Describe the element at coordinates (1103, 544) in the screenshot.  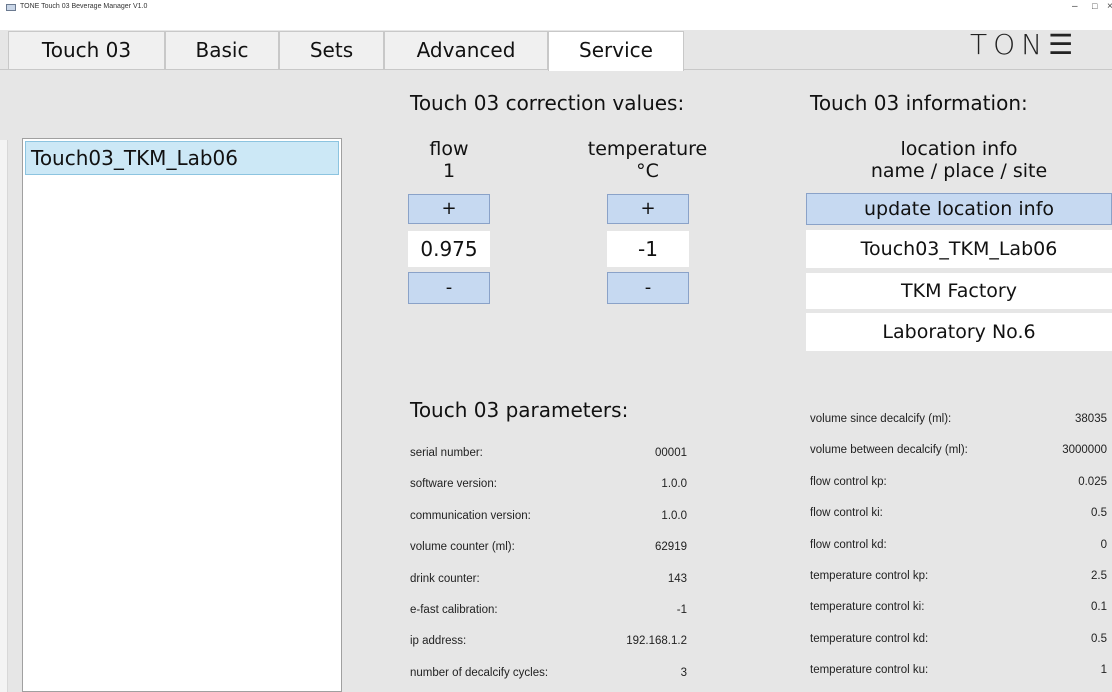
I see `parameter-value: 0` at that location.